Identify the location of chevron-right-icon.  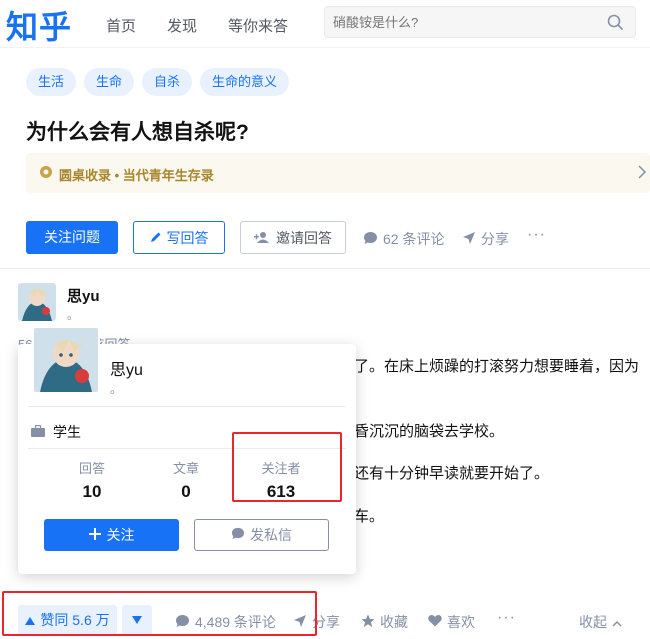
(642, 174).